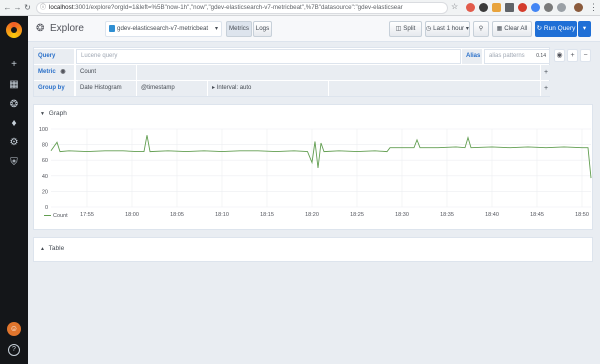 This screenshot has width=600, height=364. I want to click on logs-mode-button: Logs, so click(262, 29).